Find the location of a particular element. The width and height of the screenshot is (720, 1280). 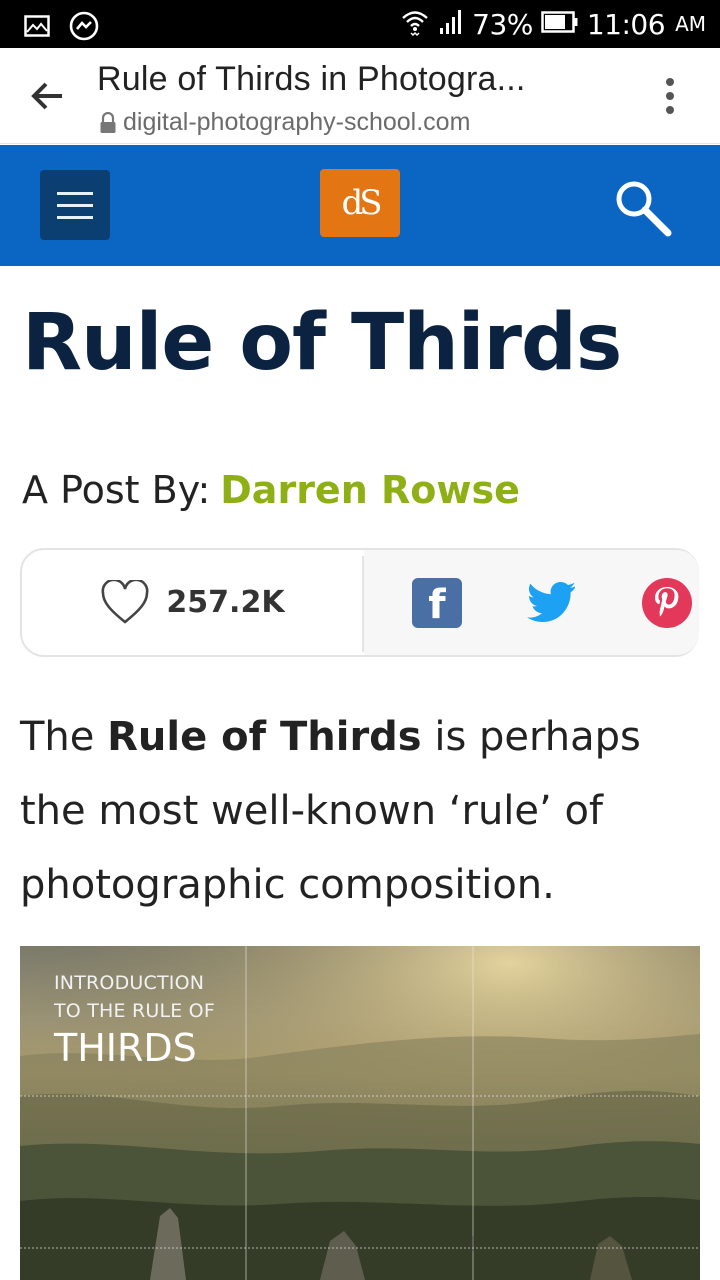

like-button: 257.2K is located at coordinates (192, 602).